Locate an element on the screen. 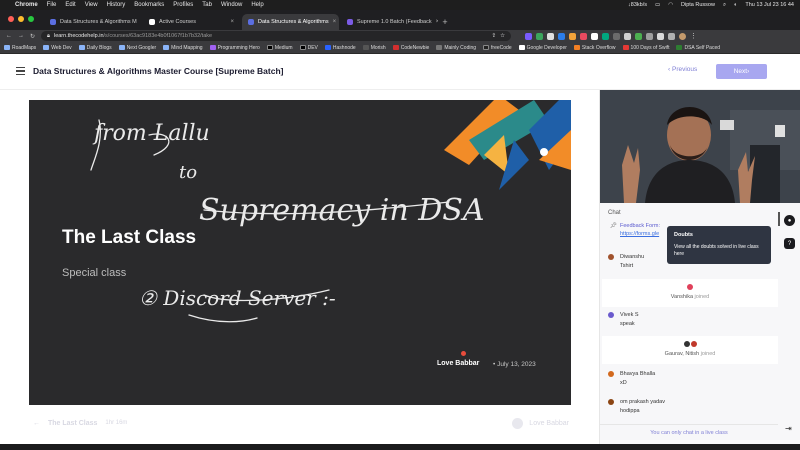 This screenshot has height=450, width=800. control-center-icon: ◐ is located at coordinates (735, 5).